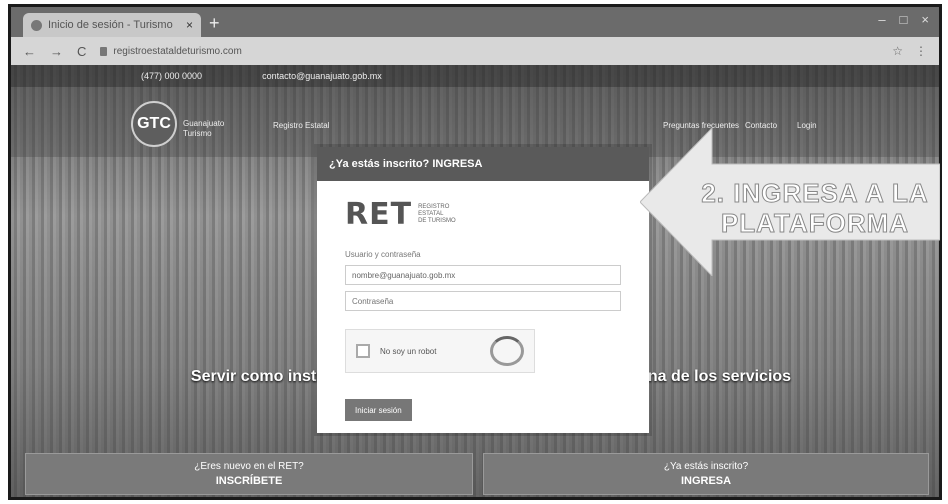 The height and width of the screenshot is (504, 948). What do you see at coordinates (204, 128) in the screenshot?
I see `site-logo-subtitle: Guanajuato Turismo` at bounding box center [204, 128].